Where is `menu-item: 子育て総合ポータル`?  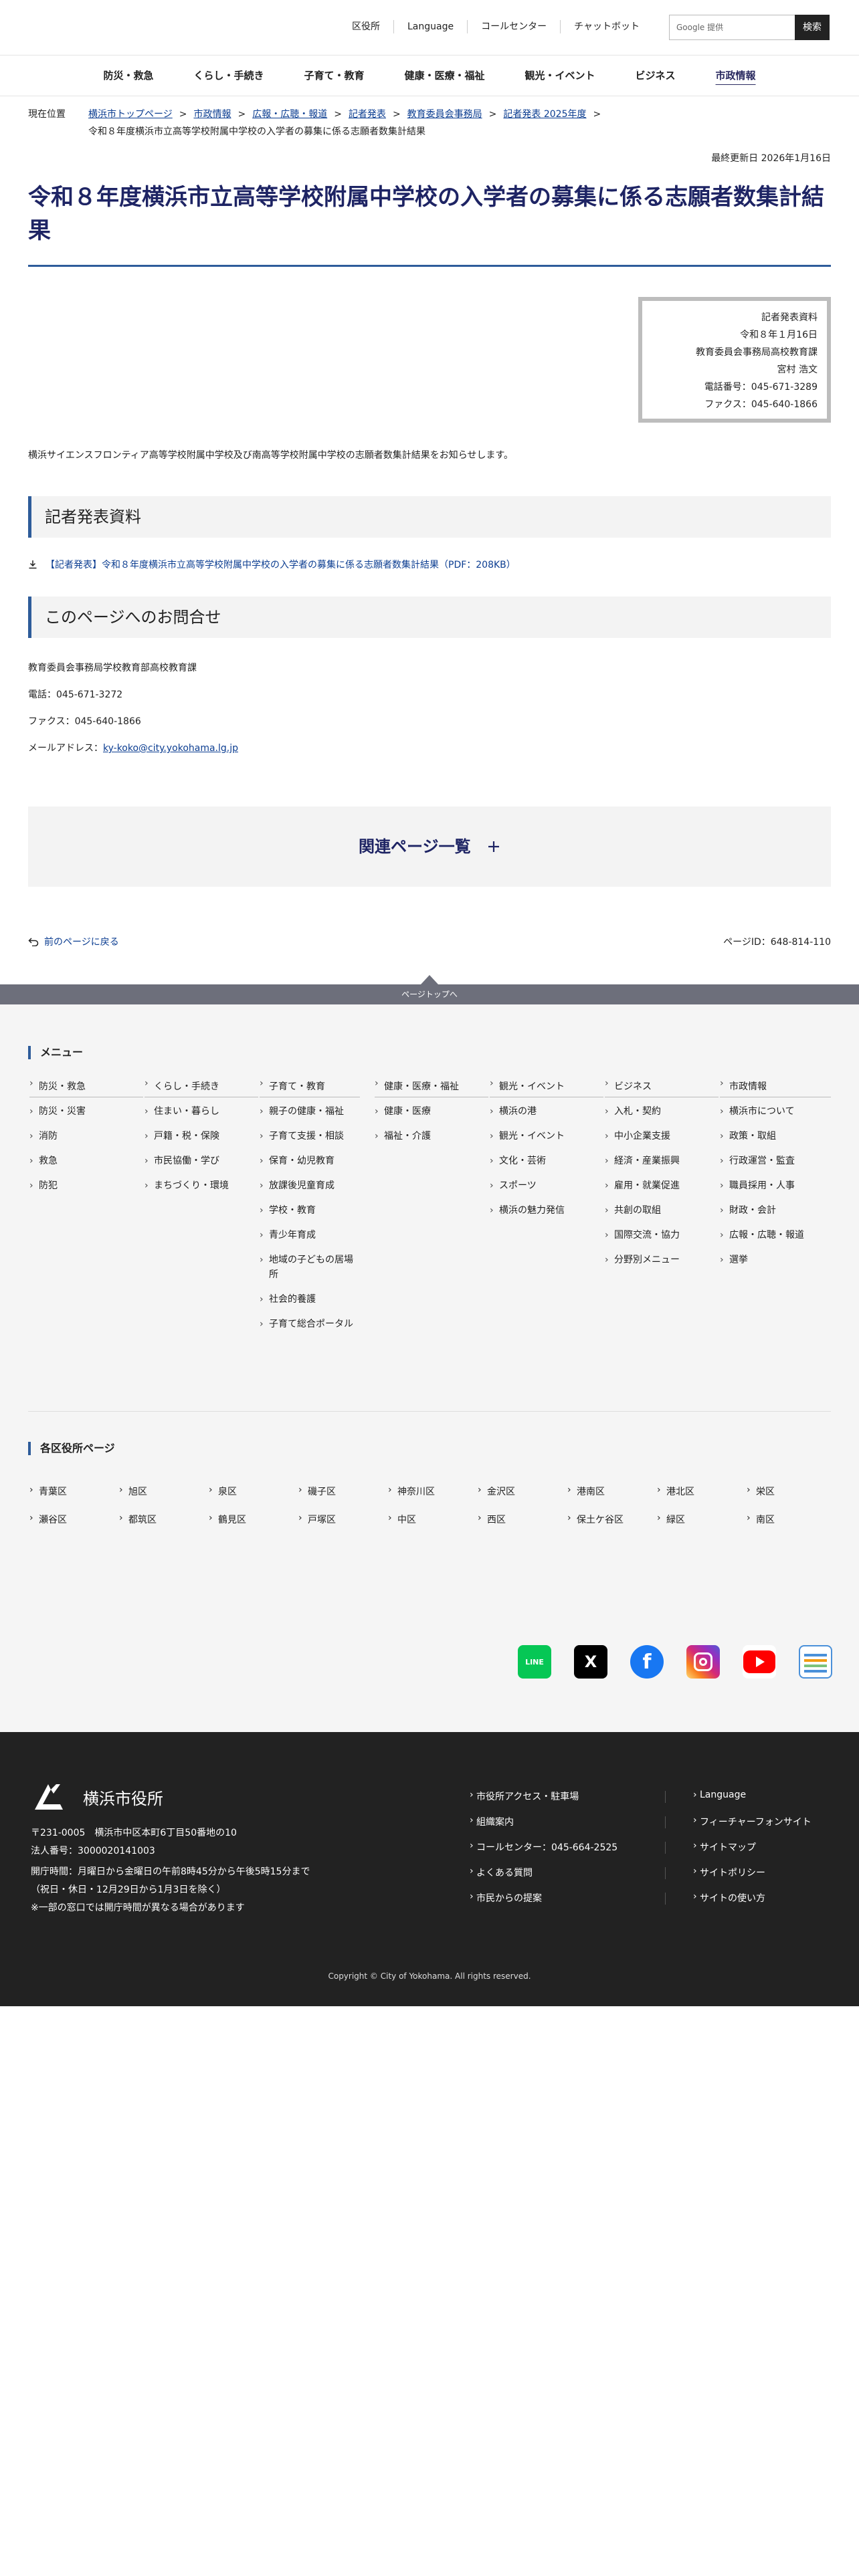 menu-item: 子育て総合ポータル is located at coordinates (310, 1324).